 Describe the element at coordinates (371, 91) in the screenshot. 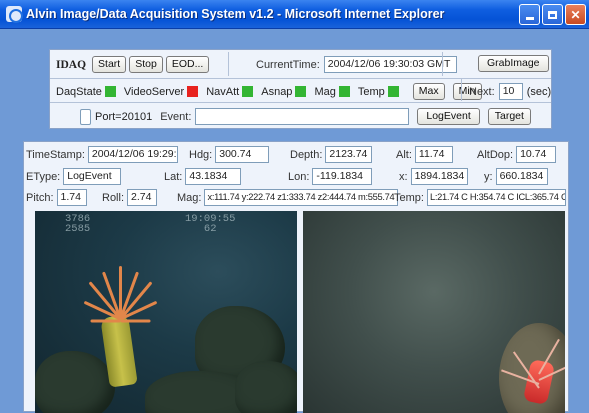

I see `status-temp-label: Temp` at that location.